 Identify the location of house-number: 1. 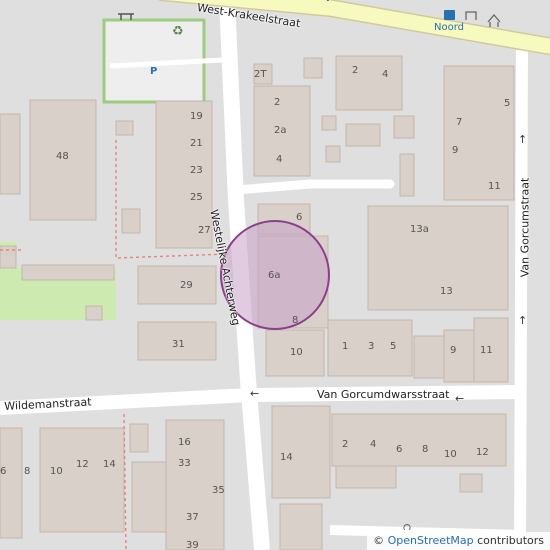
(345, 346).